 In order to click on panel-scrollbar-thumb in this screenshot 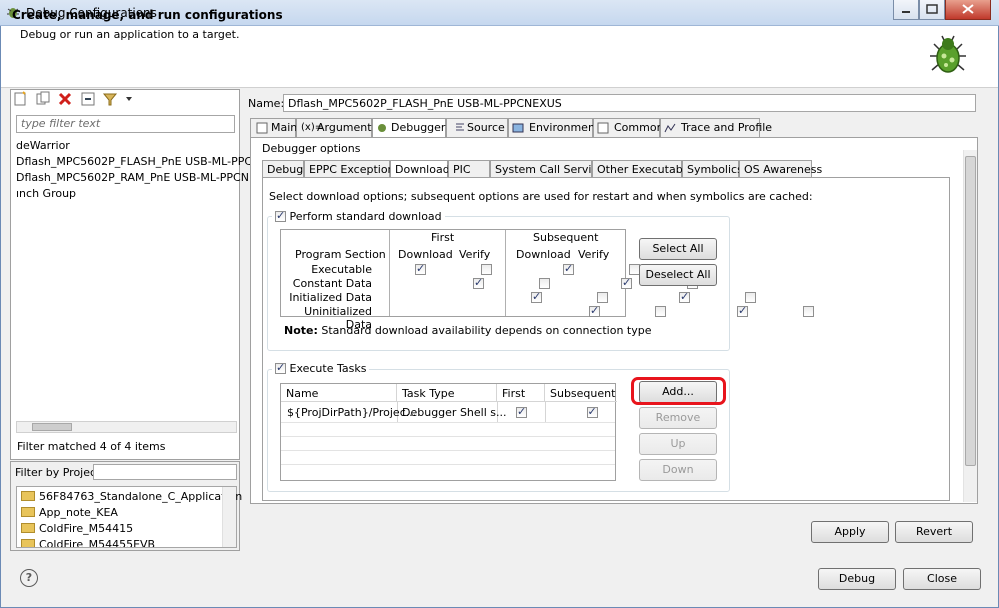, I will do `click(970, 311)`.